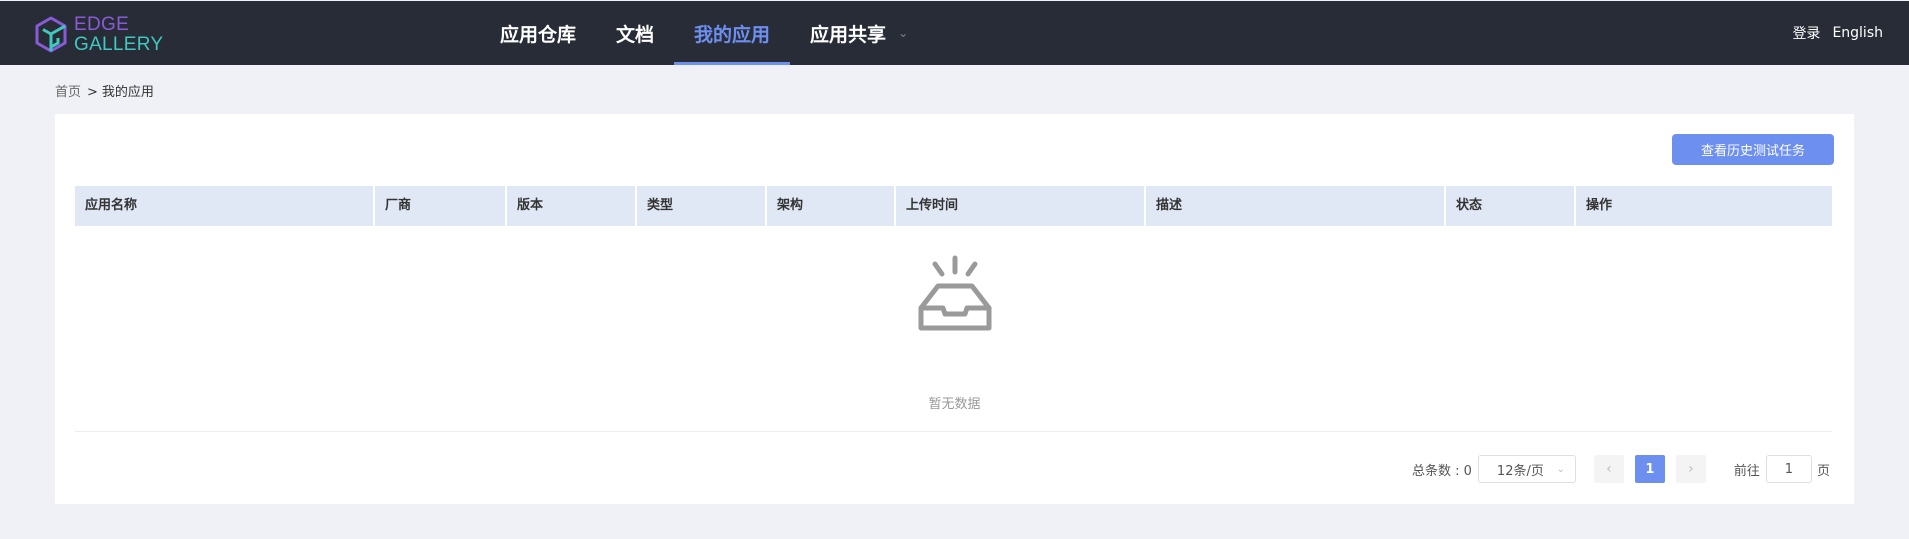  I want to click on nav-app-sharing: 应用共享 ⌄, so click(859, 33).